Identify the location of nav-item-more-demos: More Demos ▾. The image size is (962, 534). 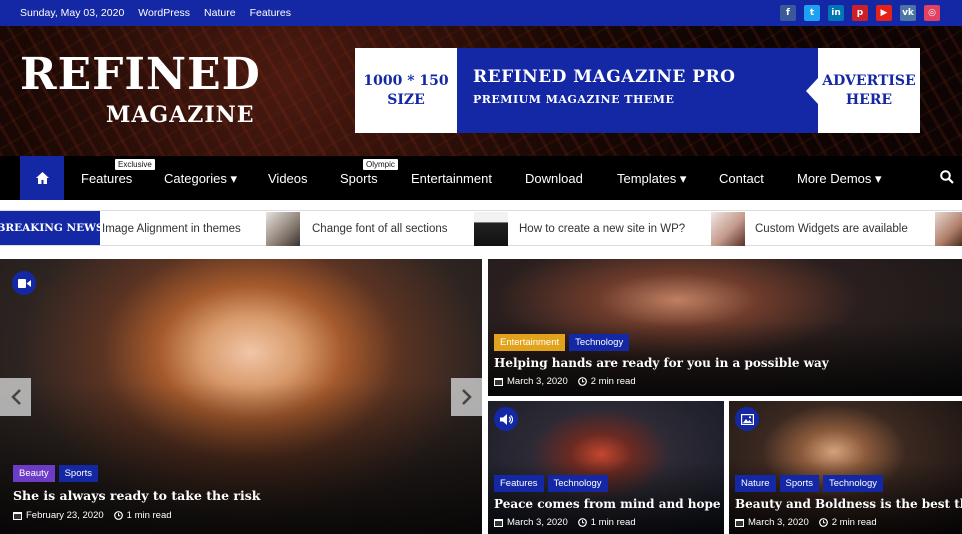
(839, 179).